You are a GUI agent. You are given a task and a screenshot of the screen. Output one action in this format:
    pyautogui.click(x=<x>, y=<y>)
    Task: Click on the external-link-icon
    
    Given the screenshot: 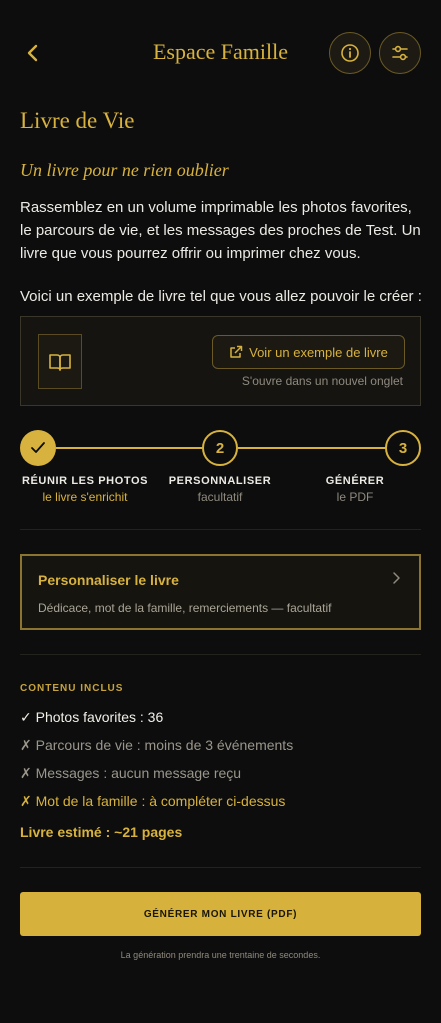 What is the action you would take?
    pyautogui.click(x=236, y=351)
    